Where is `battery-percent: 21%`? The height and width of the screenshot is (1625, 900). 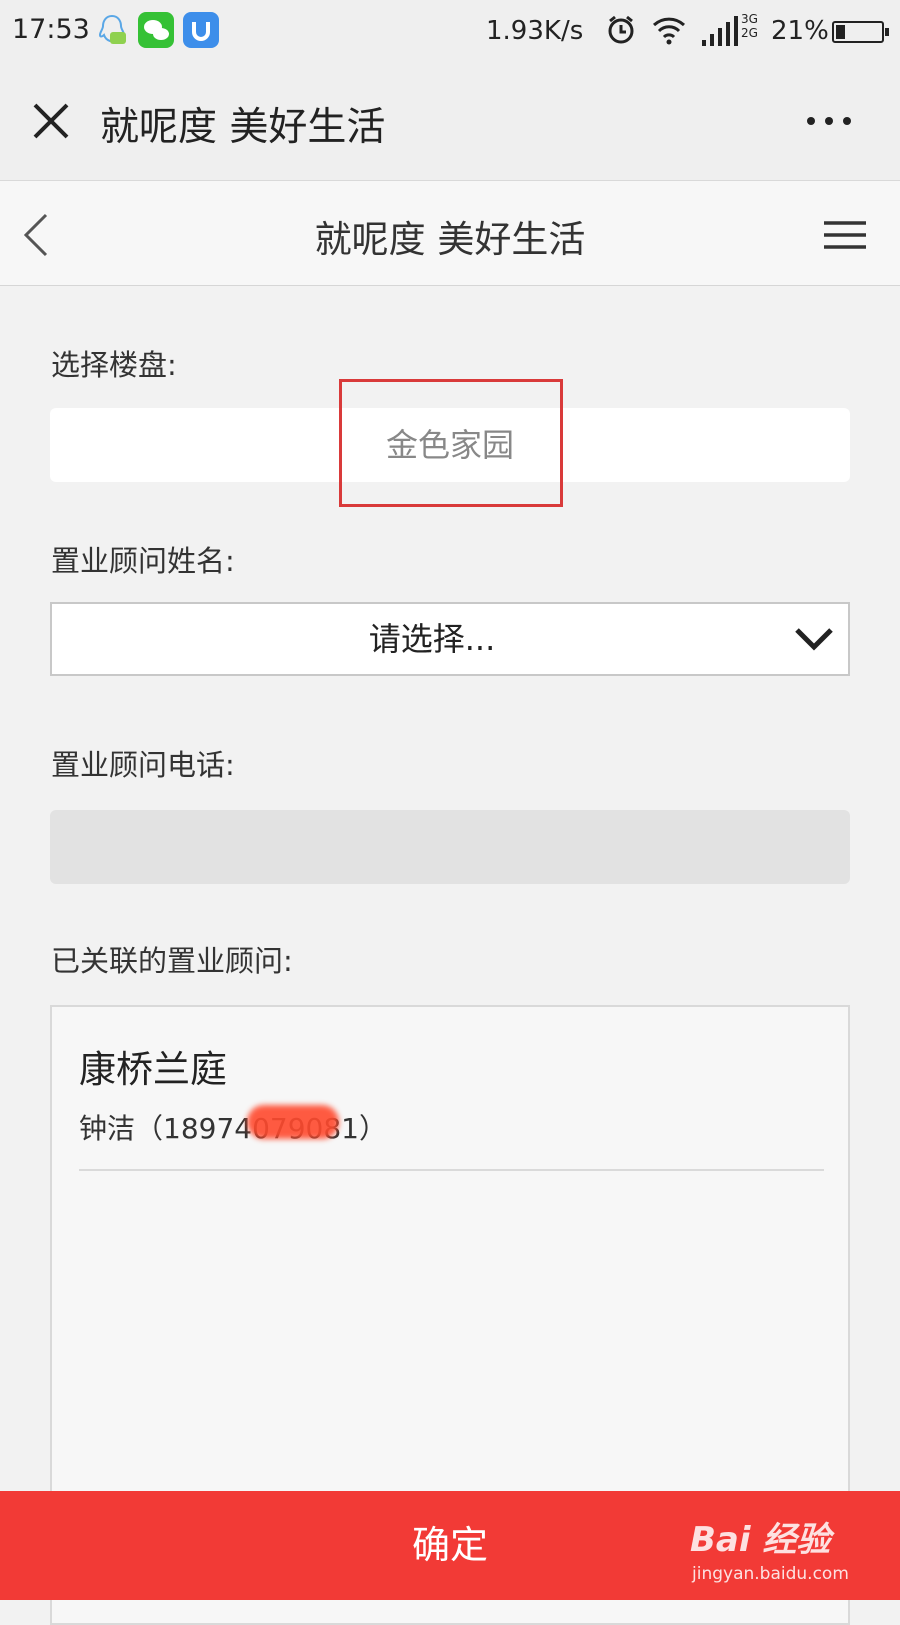
battery-percent: 21% is located at coordinates (800, 31).